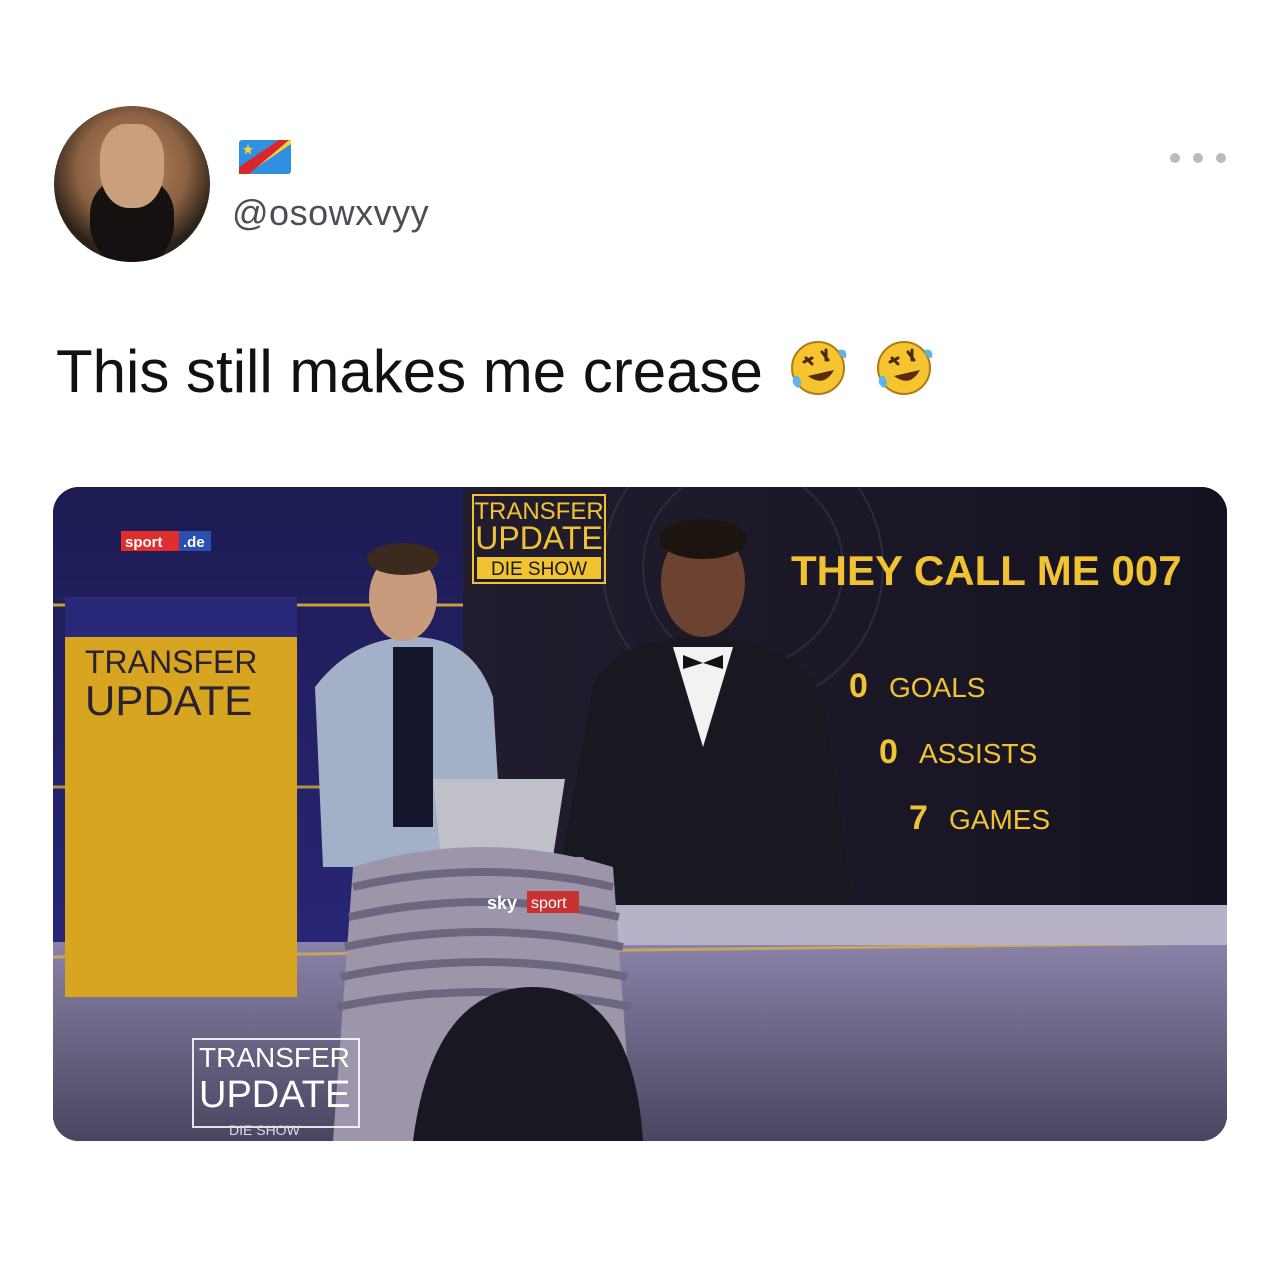 The image size is (1280, 1280). I want to click on headline: THEY CALL ME 007, so click(986, 570).